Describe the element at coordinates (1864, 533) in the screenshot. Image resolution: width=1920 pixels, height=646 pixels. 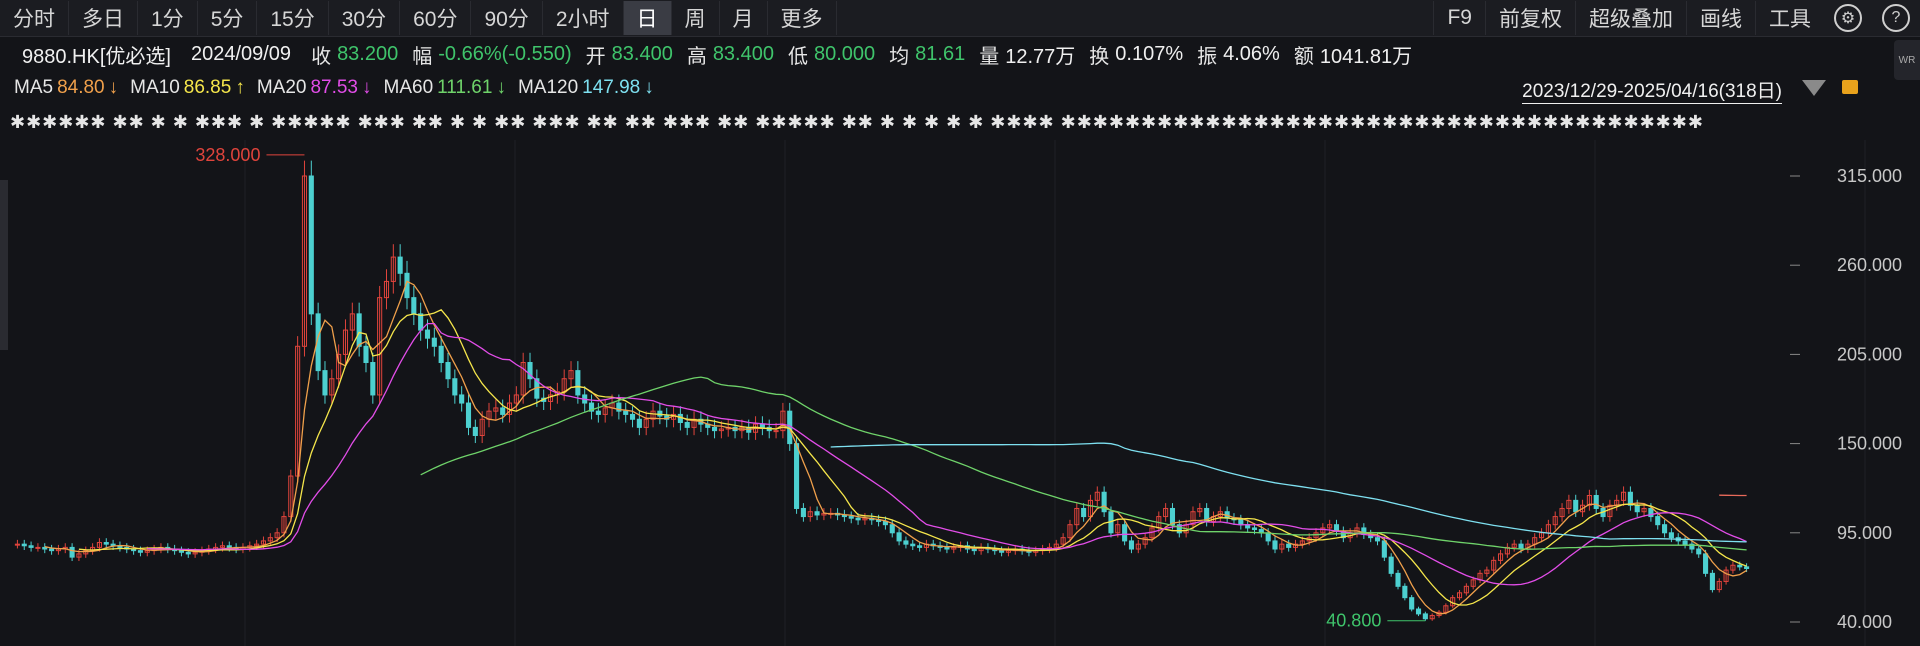
I see `y-tick-label-4: 95.000` at that location.